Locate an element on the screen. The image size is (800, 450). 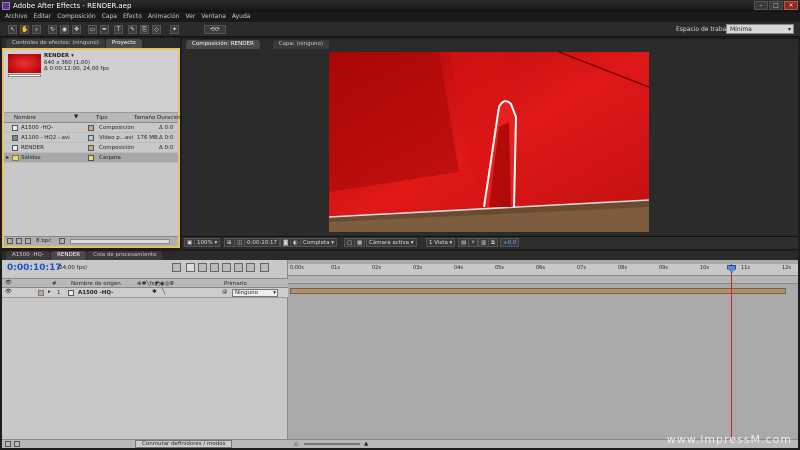
pan-behind-tool-icon: ✥ is located at coordinates (76, 29).